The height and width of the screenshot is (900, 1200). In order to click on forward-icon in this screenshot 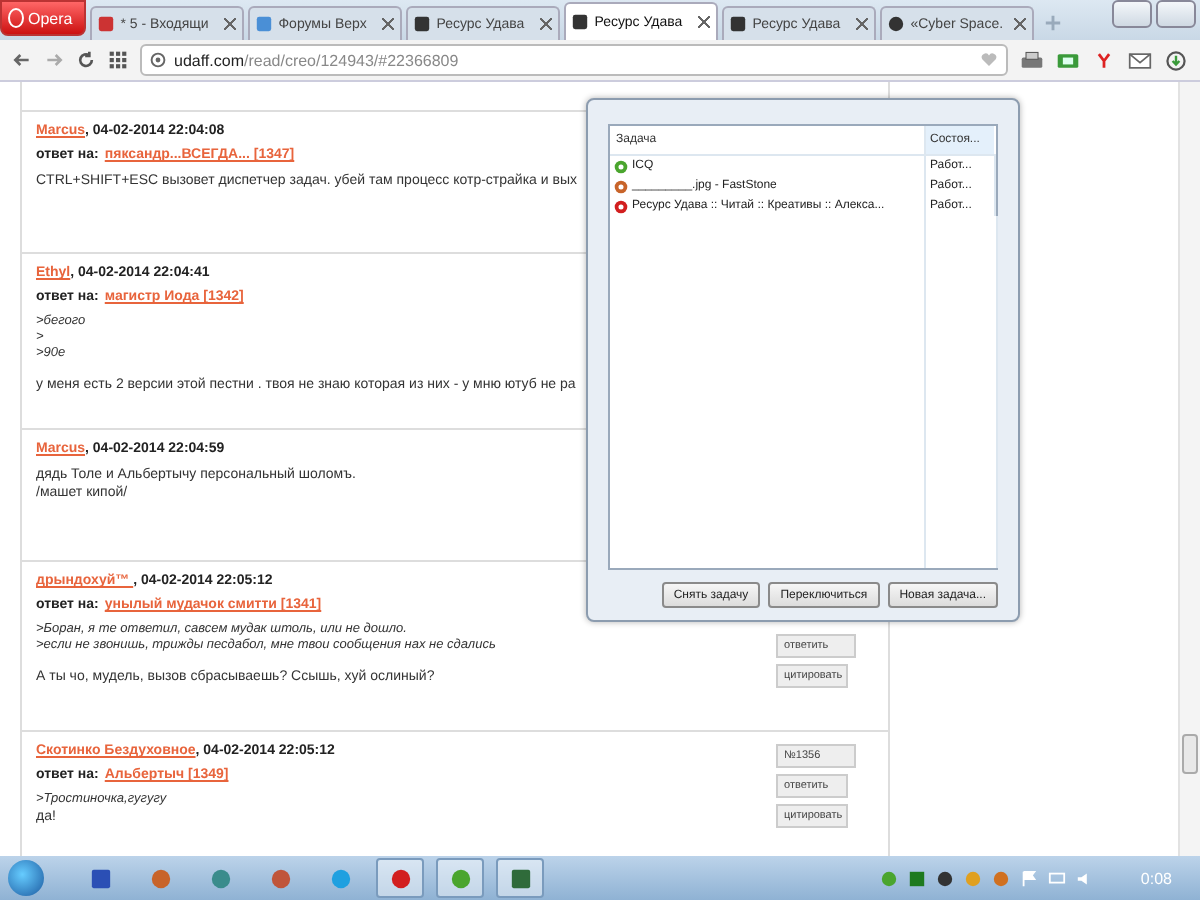, I will do `click(54, 60)`.